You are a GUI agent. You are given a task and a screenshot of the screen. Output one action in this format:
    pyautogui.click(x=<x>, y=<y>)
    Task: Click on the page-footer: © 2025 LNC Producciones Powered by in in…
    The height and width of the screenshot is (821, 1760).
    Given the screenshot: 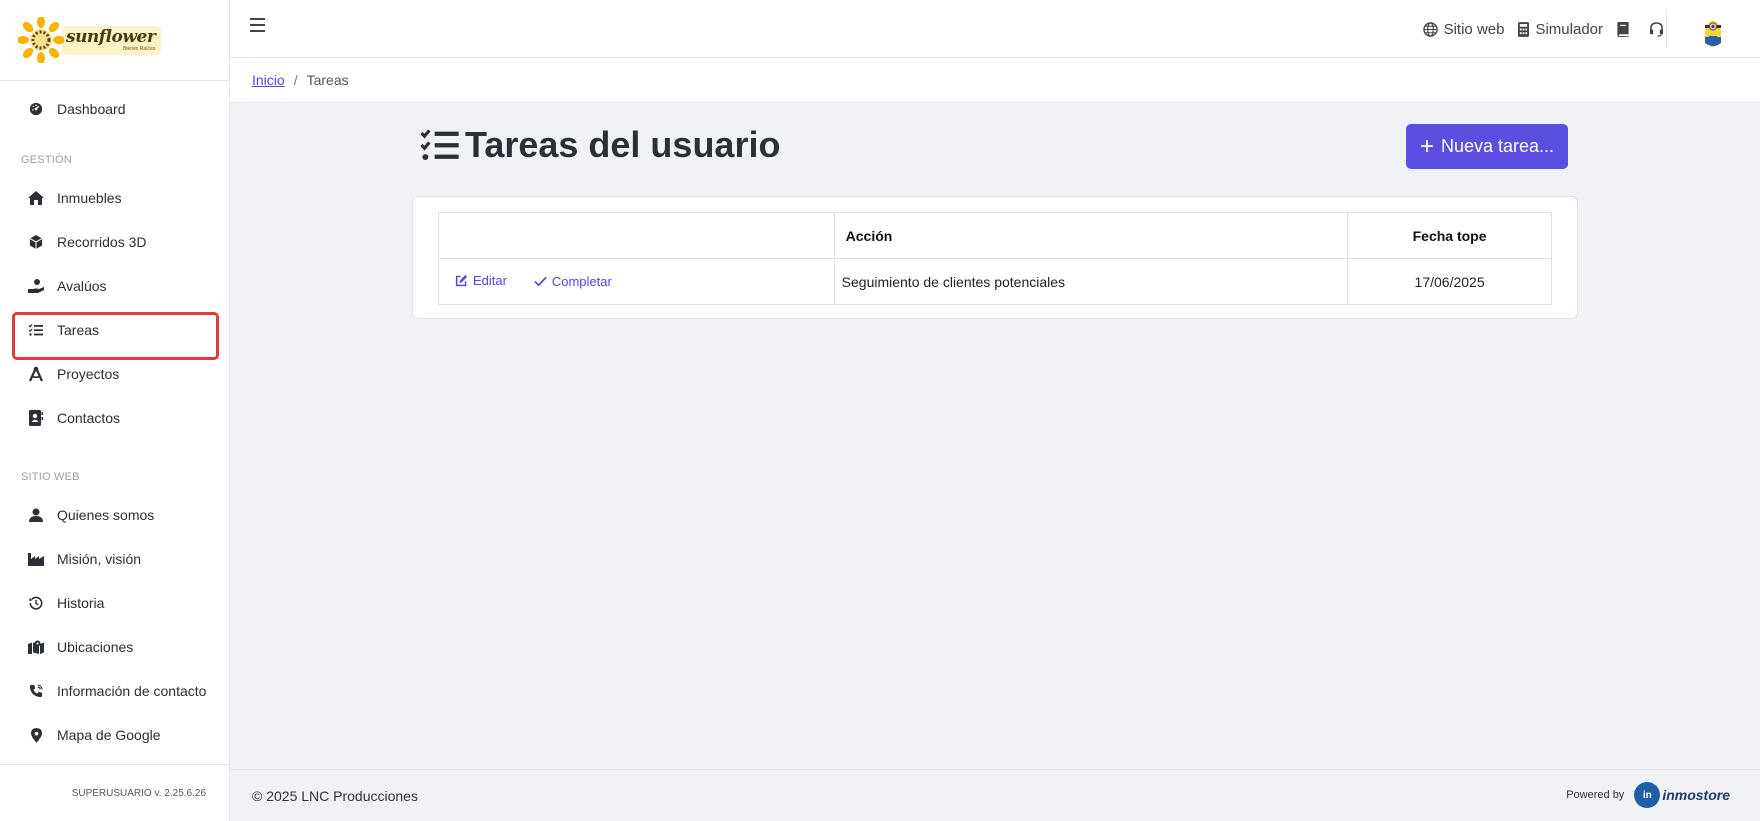 What is the action you would take?
    pyautogui.click(x=995, y=795)
    